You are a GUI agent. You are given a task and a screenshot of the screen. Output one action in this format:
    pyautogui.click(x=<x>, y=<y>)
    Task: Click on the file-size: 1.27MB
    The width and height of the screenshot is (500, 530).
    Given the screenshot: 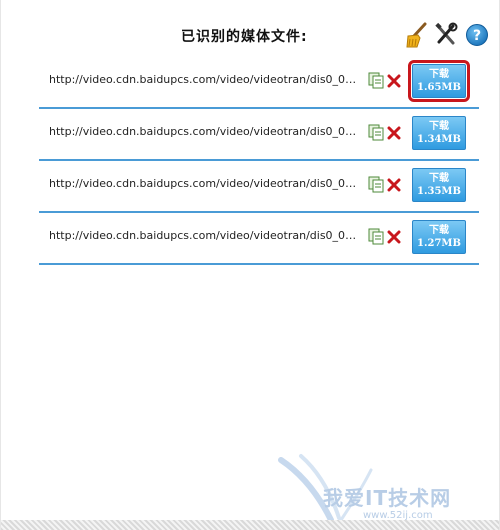 What is the action you would take?
    pyautogui.click(x=439, y=243)
    